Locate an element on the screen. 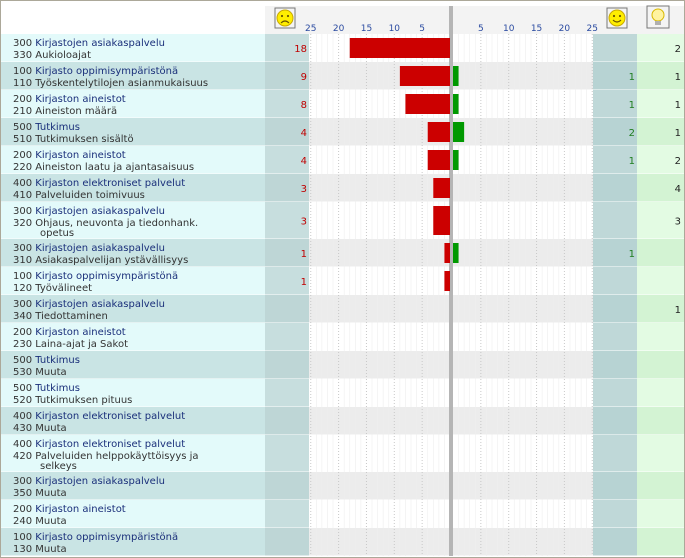  idea-count: 3 is located at coordinates (678, 222).